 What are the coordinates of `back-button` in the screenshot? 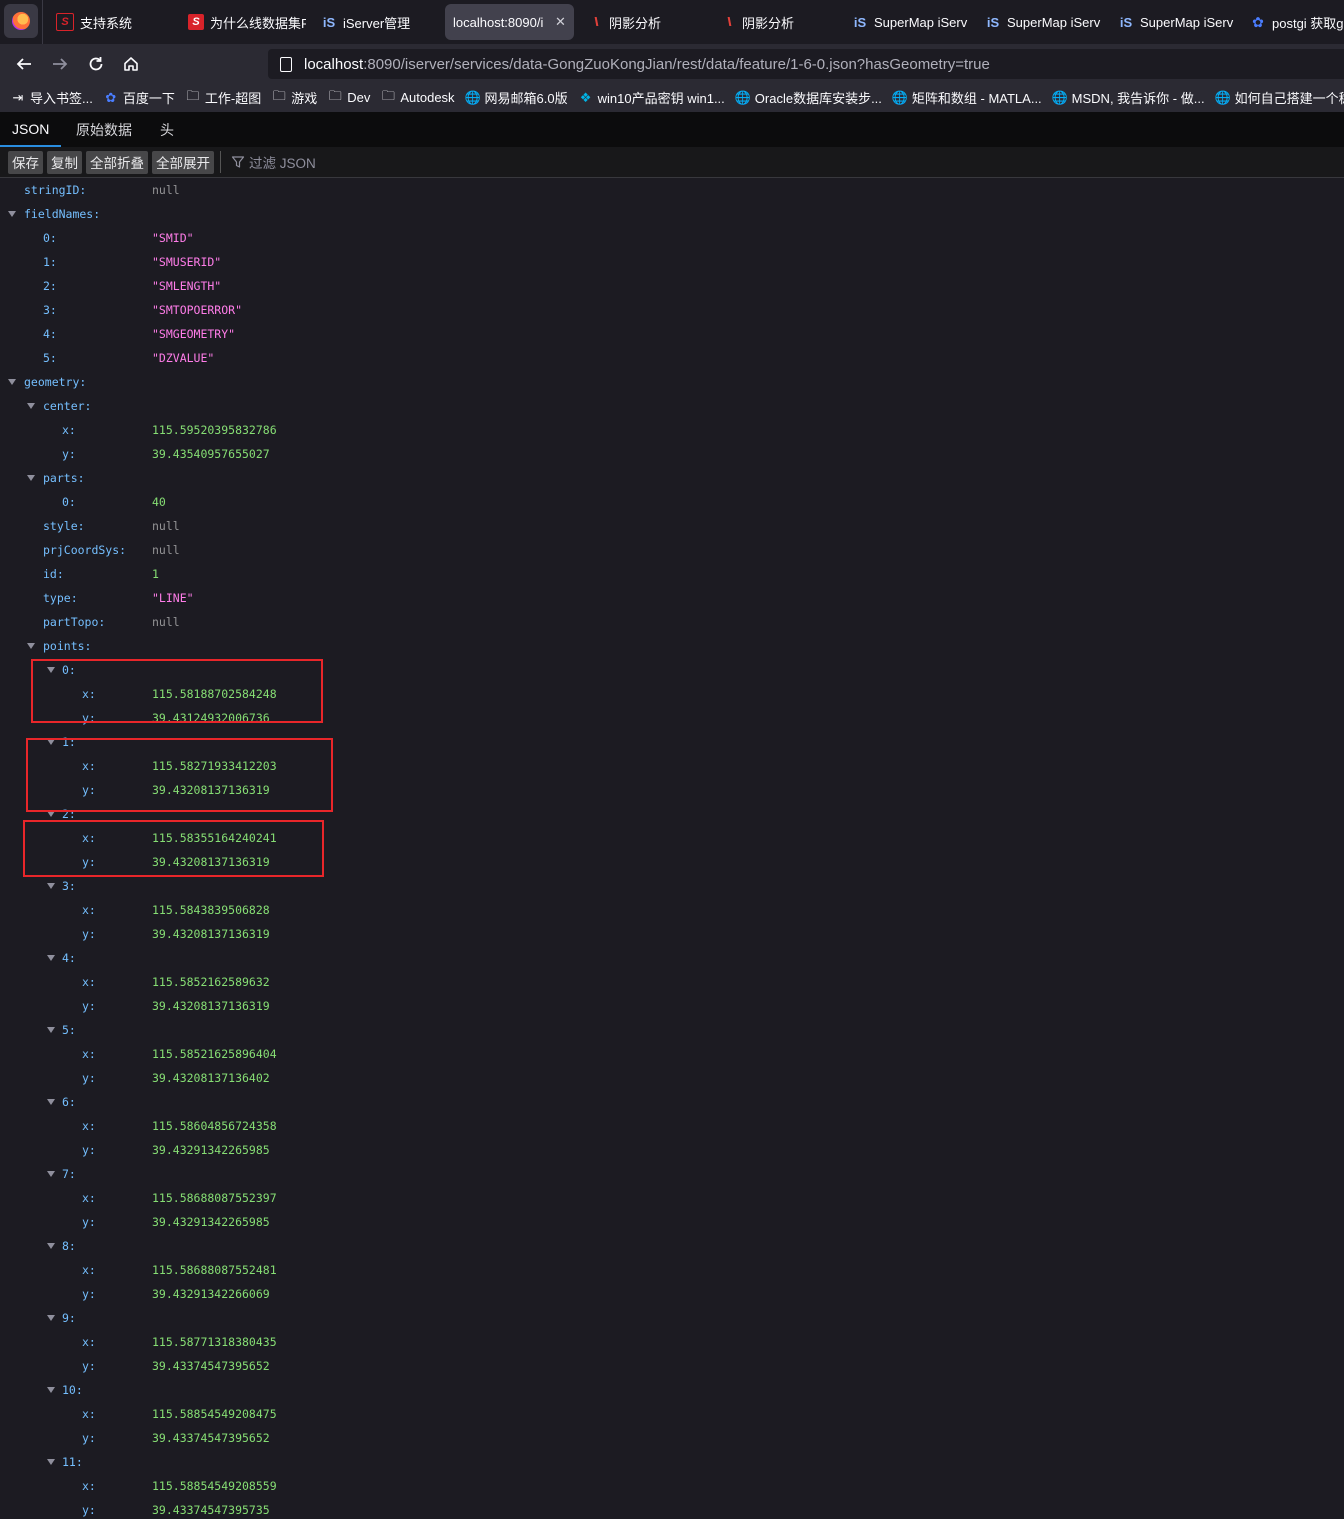 It's located at (24, 64).